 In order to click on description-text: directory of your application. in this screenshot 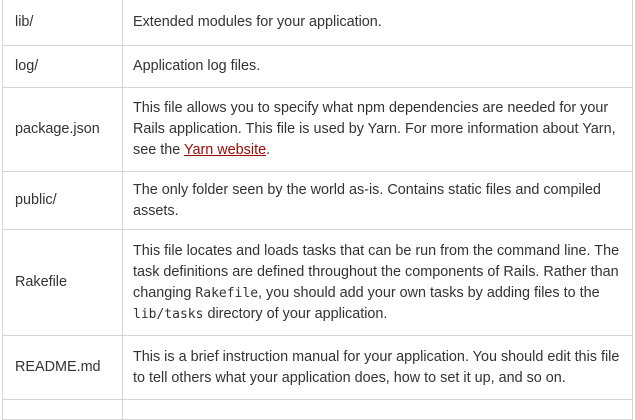, I will do `click(295, 313)`.